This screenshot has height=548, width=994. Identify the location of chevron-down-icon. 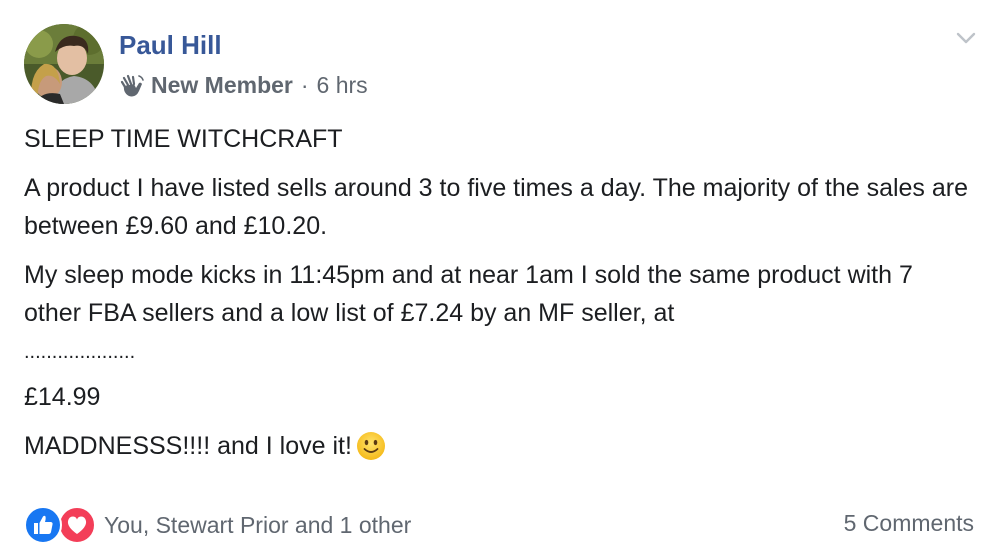
(966, 38).